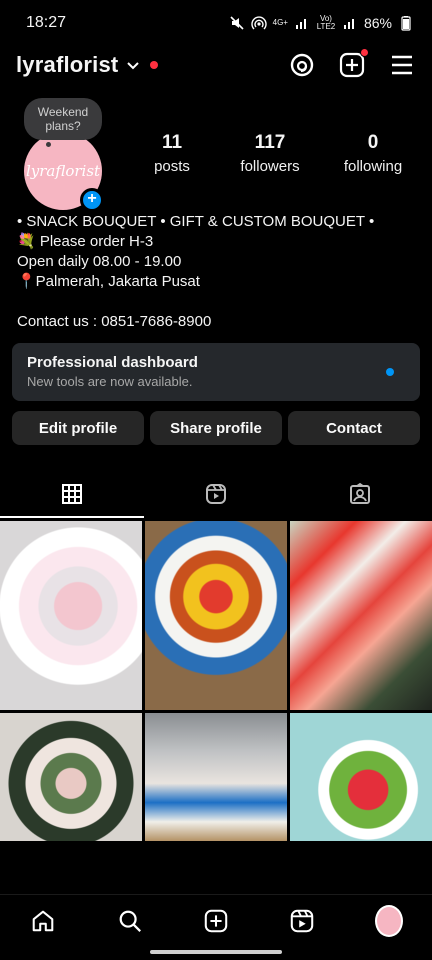  What do you see at coordinates (172, 153) in the screenshot?
I see `stat-posts: 11 posts` at bounding box center [172, 153].